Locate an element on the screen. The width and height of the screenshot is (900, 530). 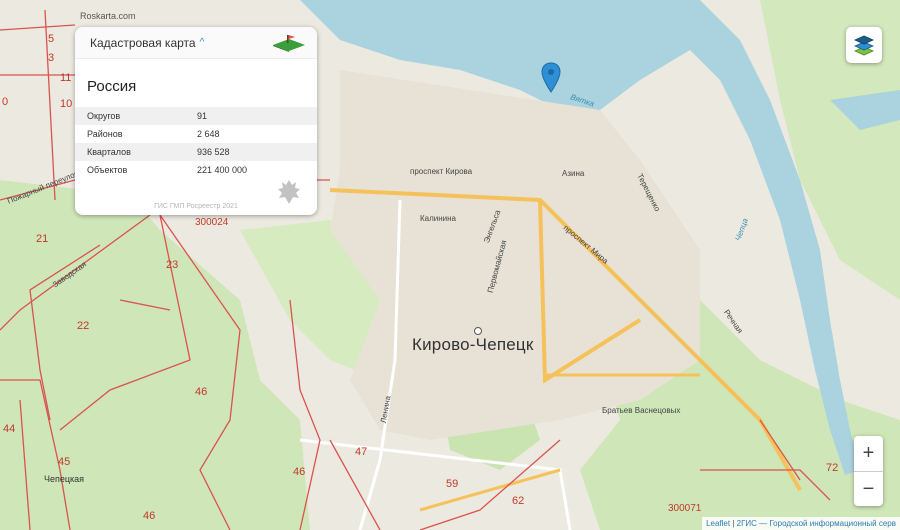
stat-value: 936 528 is located at coordinates (213, 152).